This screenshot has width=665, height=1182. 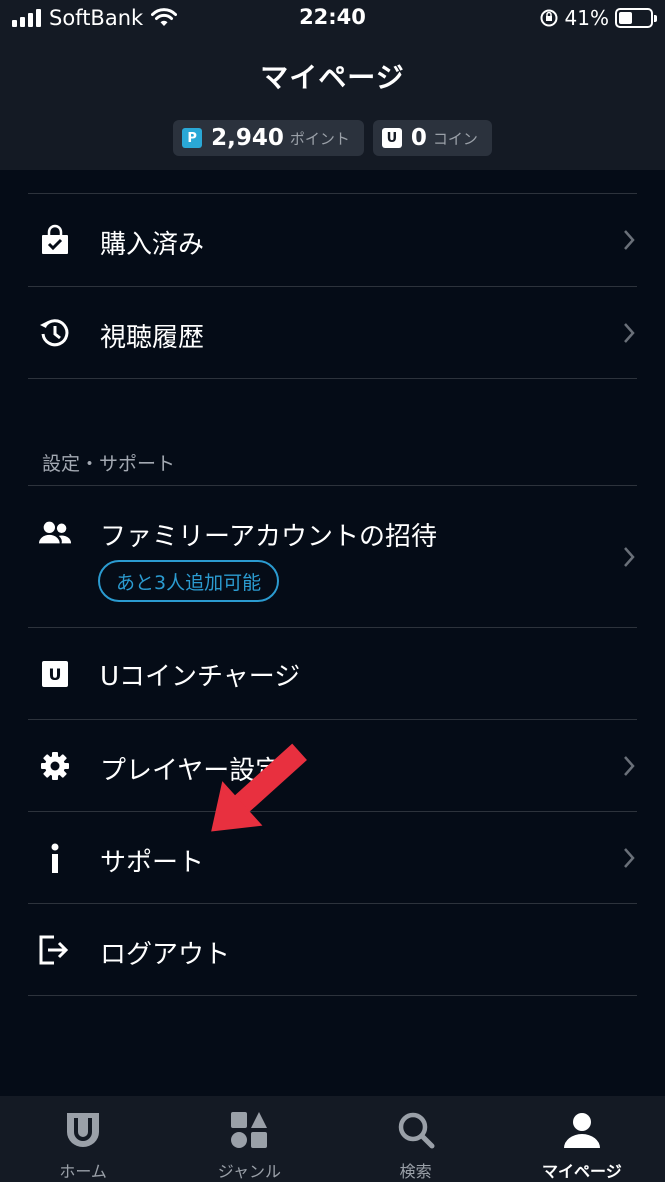 I want to click on menu-label-support: サポート, so click(x=152, y=863).